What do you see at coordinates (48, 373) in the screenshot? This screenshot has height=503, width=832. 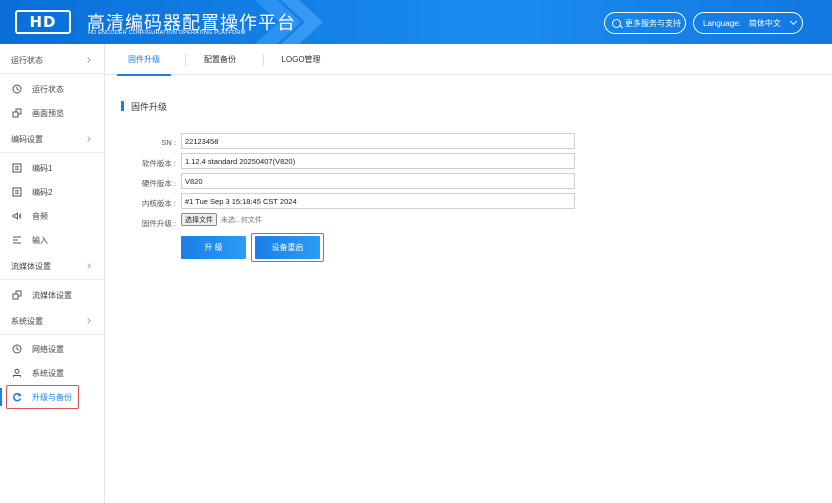 I see `sidebar-item-label: 系统设置` at bounding box center [48, 373].